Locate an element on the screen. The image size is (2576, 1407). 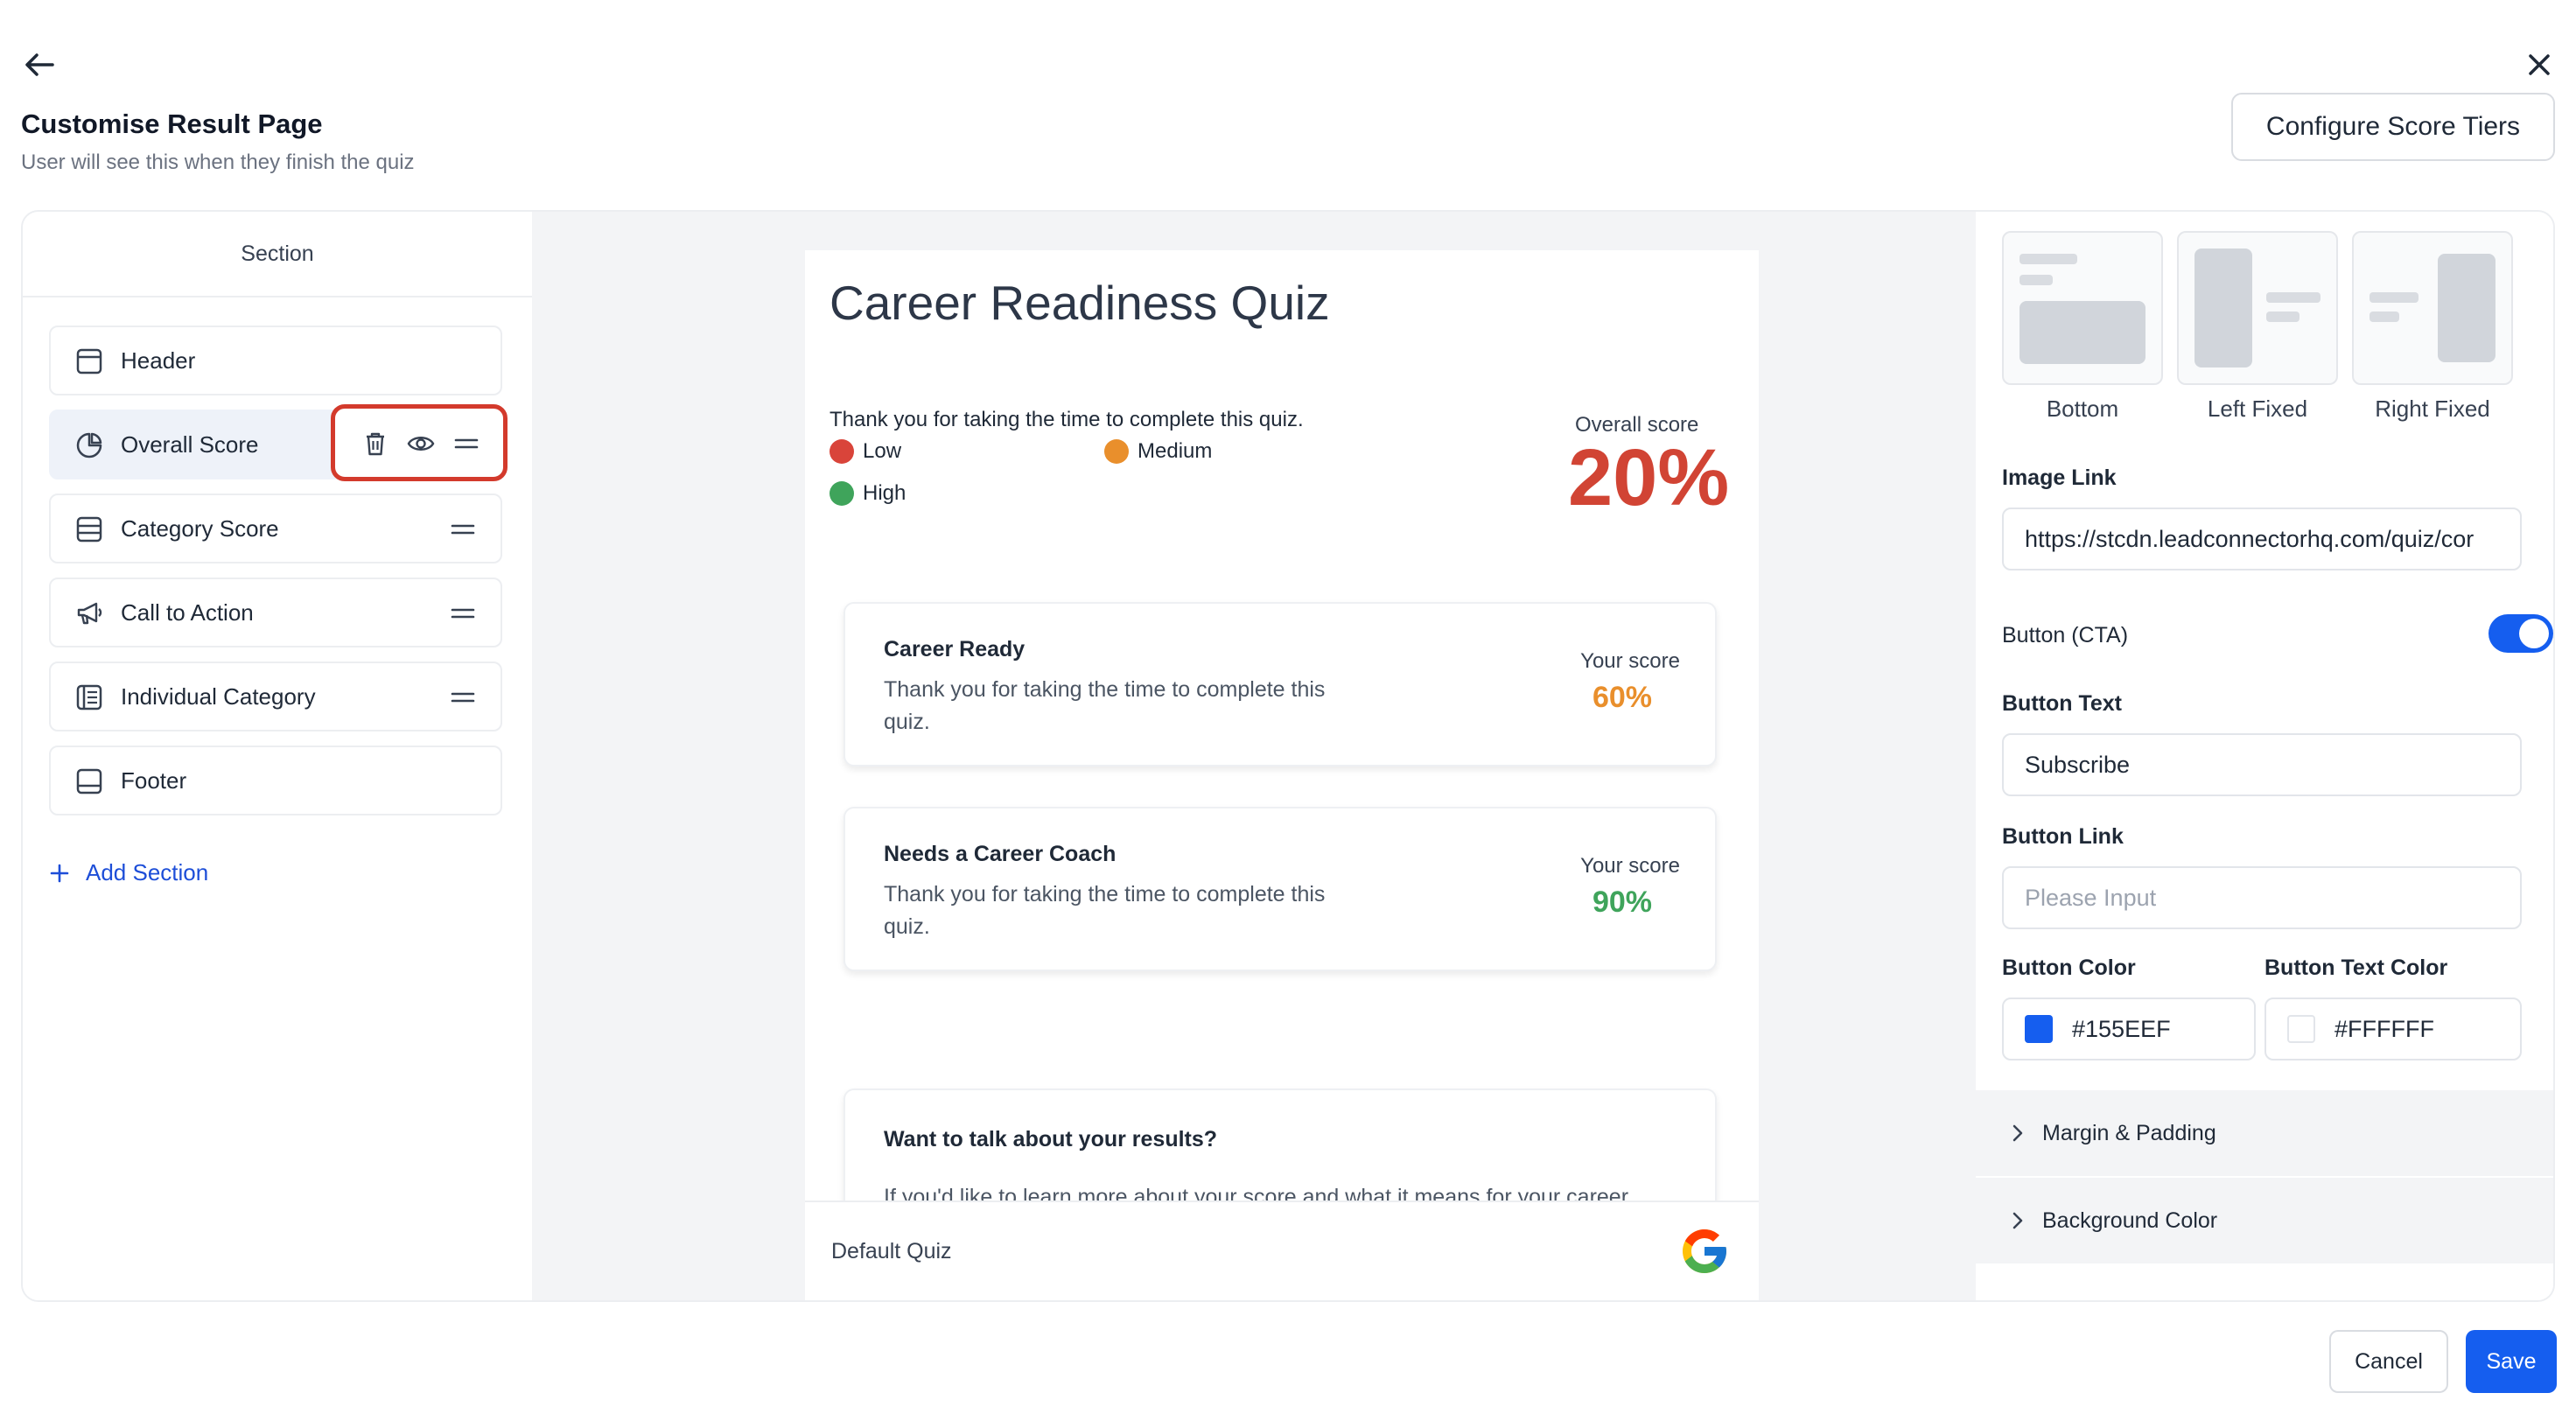
section-item-footer: Footer is located at coordinates (275, 781).